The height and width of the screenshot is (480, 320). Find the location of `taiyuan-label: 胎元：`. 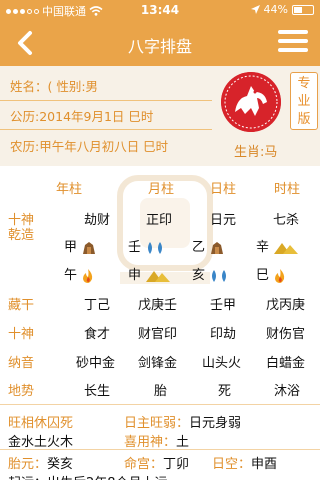

taiyuan-label: 胎元： is located at coordinates (28, 464).